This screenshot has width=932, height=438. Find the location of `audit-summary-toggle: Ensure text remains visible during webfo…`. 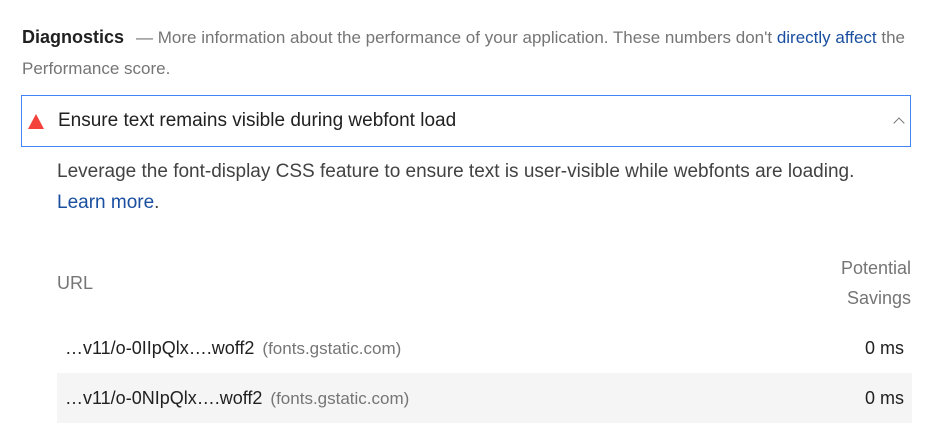

audit-summary-toggle: Ensure text remains visible during webfo… is located at coordinates (466, 121).